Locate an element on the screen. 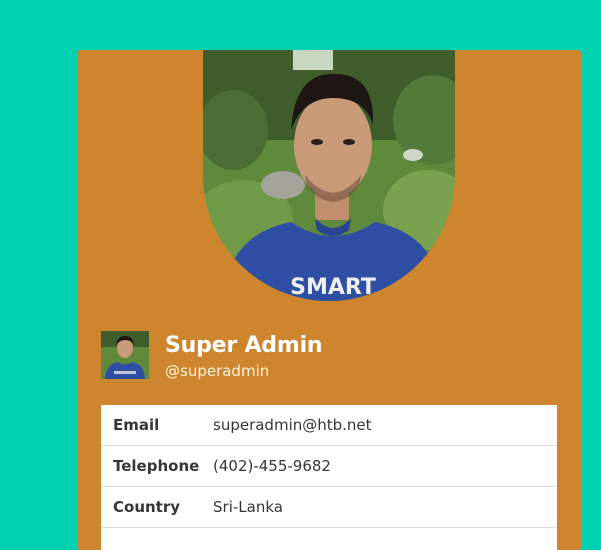 The width and height of the screenshot is (601, 550). country-label: Country is located at coordinates (157, 507).